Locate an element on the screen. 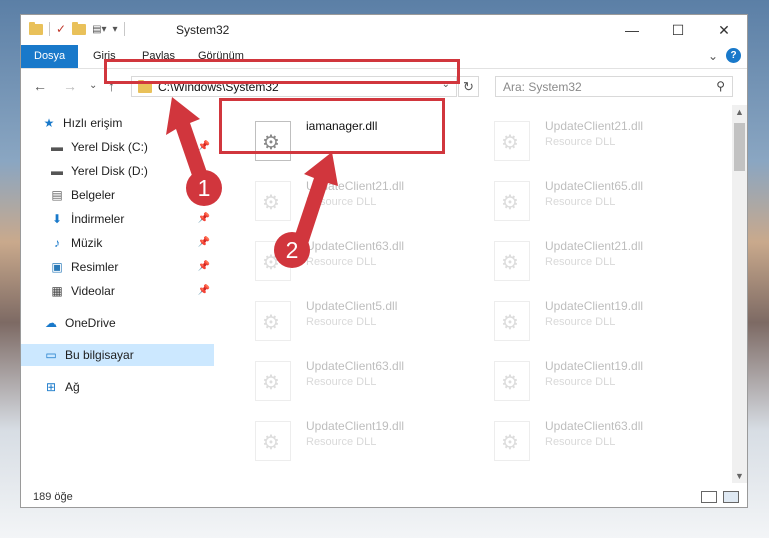  star-icon: ★ is located at coordinates (49, 123).